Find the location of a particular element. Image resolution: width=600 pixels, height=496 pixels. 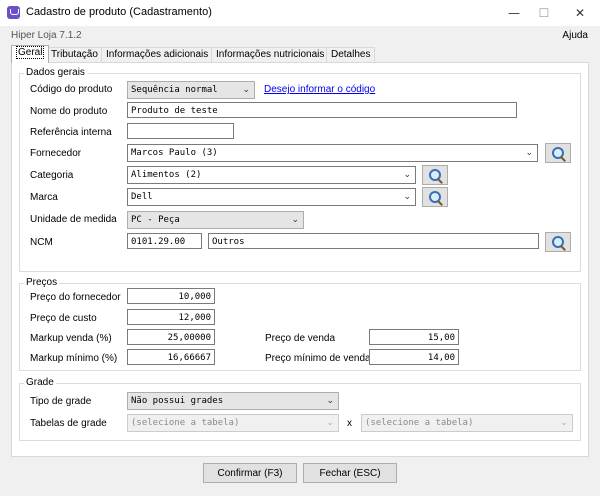

help-menu: Ajuda is located at coordinates (575, 35).